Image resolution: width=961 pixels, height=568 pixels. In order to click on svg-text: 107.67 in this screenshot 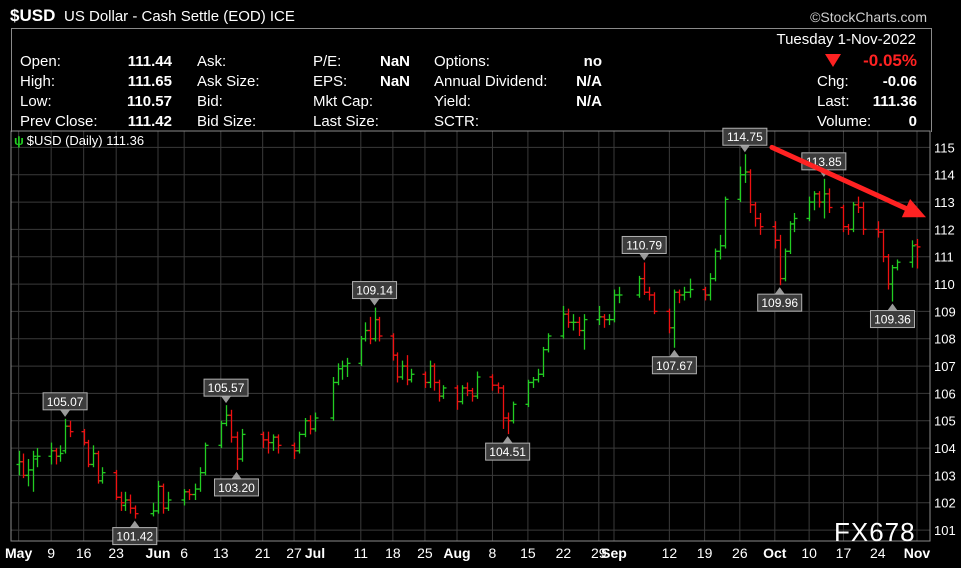, I will do `click(674, 366)`.